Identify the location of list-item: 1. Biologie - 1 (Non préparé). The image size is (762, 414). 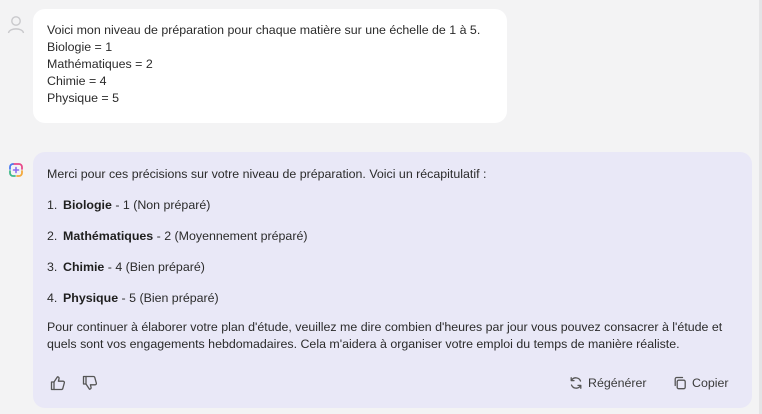
(392, 205).